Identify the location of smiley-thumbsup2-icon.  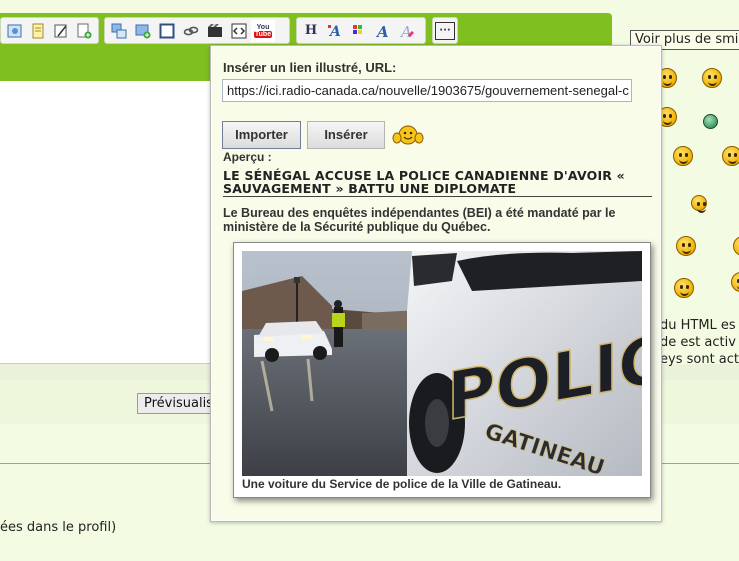
(730, 156).